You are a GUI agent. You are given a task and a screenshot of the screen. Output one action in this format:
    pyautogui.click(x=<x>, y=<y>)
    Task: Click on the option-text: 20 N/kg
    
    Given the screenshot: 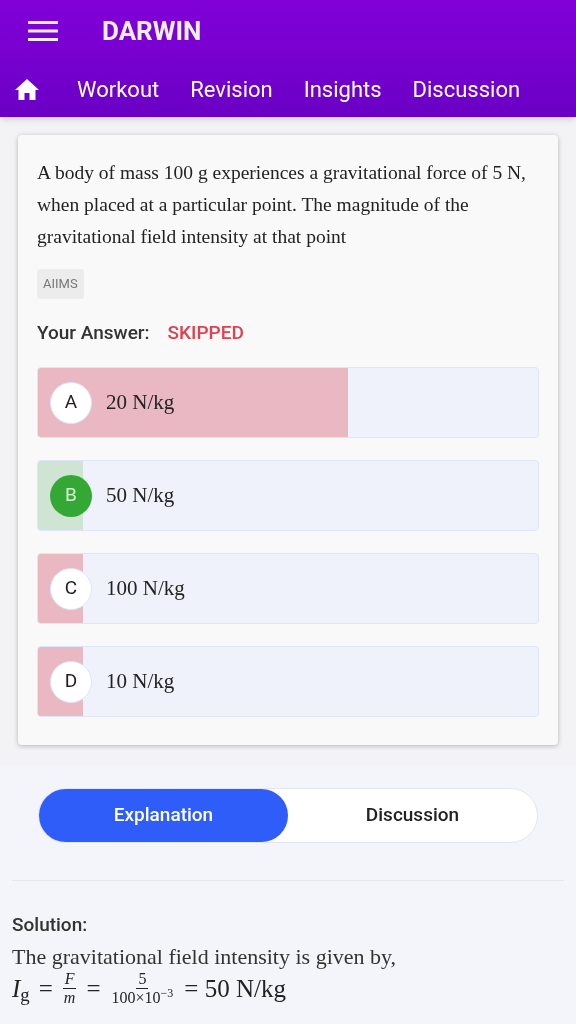 What is the action you would take?
    pyautogui.click(x=140, y=402)
    